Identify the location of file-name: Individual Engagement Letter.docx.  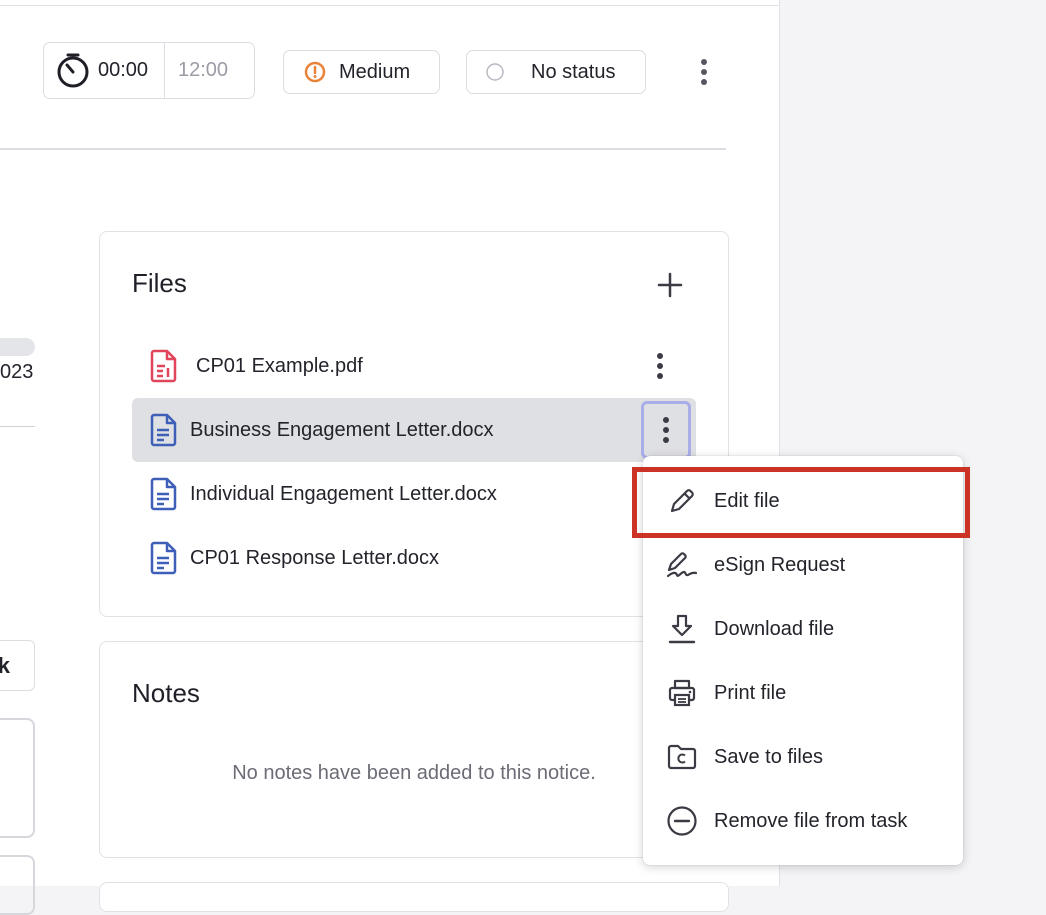
(343, 494).